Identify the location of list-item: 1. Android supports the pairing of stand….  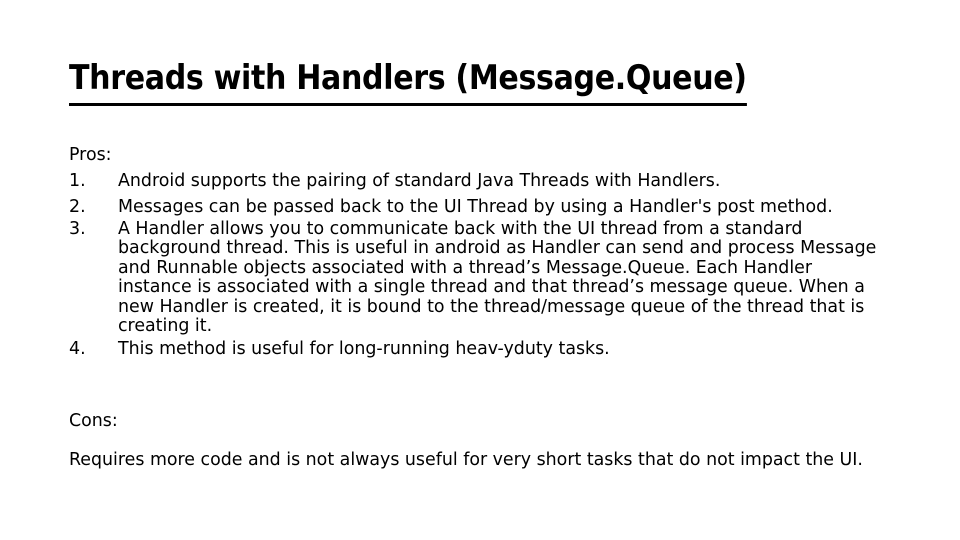
(484, 181).